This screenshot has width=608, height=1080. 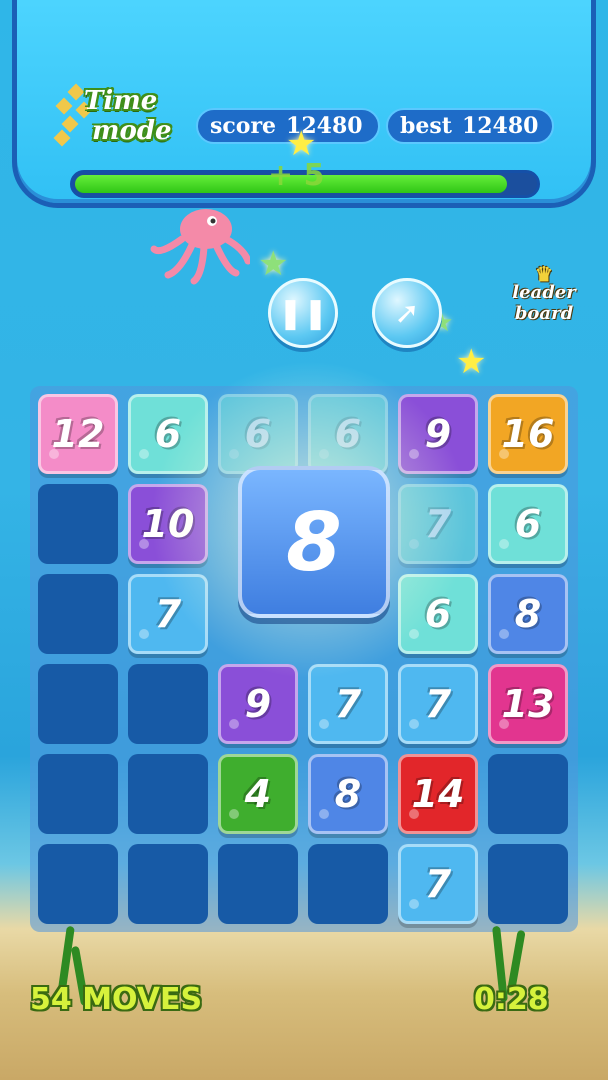 What do you see at coordinates (78, 434) in the screenshot?
I see `number-tile: 12` at bounding box center [78, 434].